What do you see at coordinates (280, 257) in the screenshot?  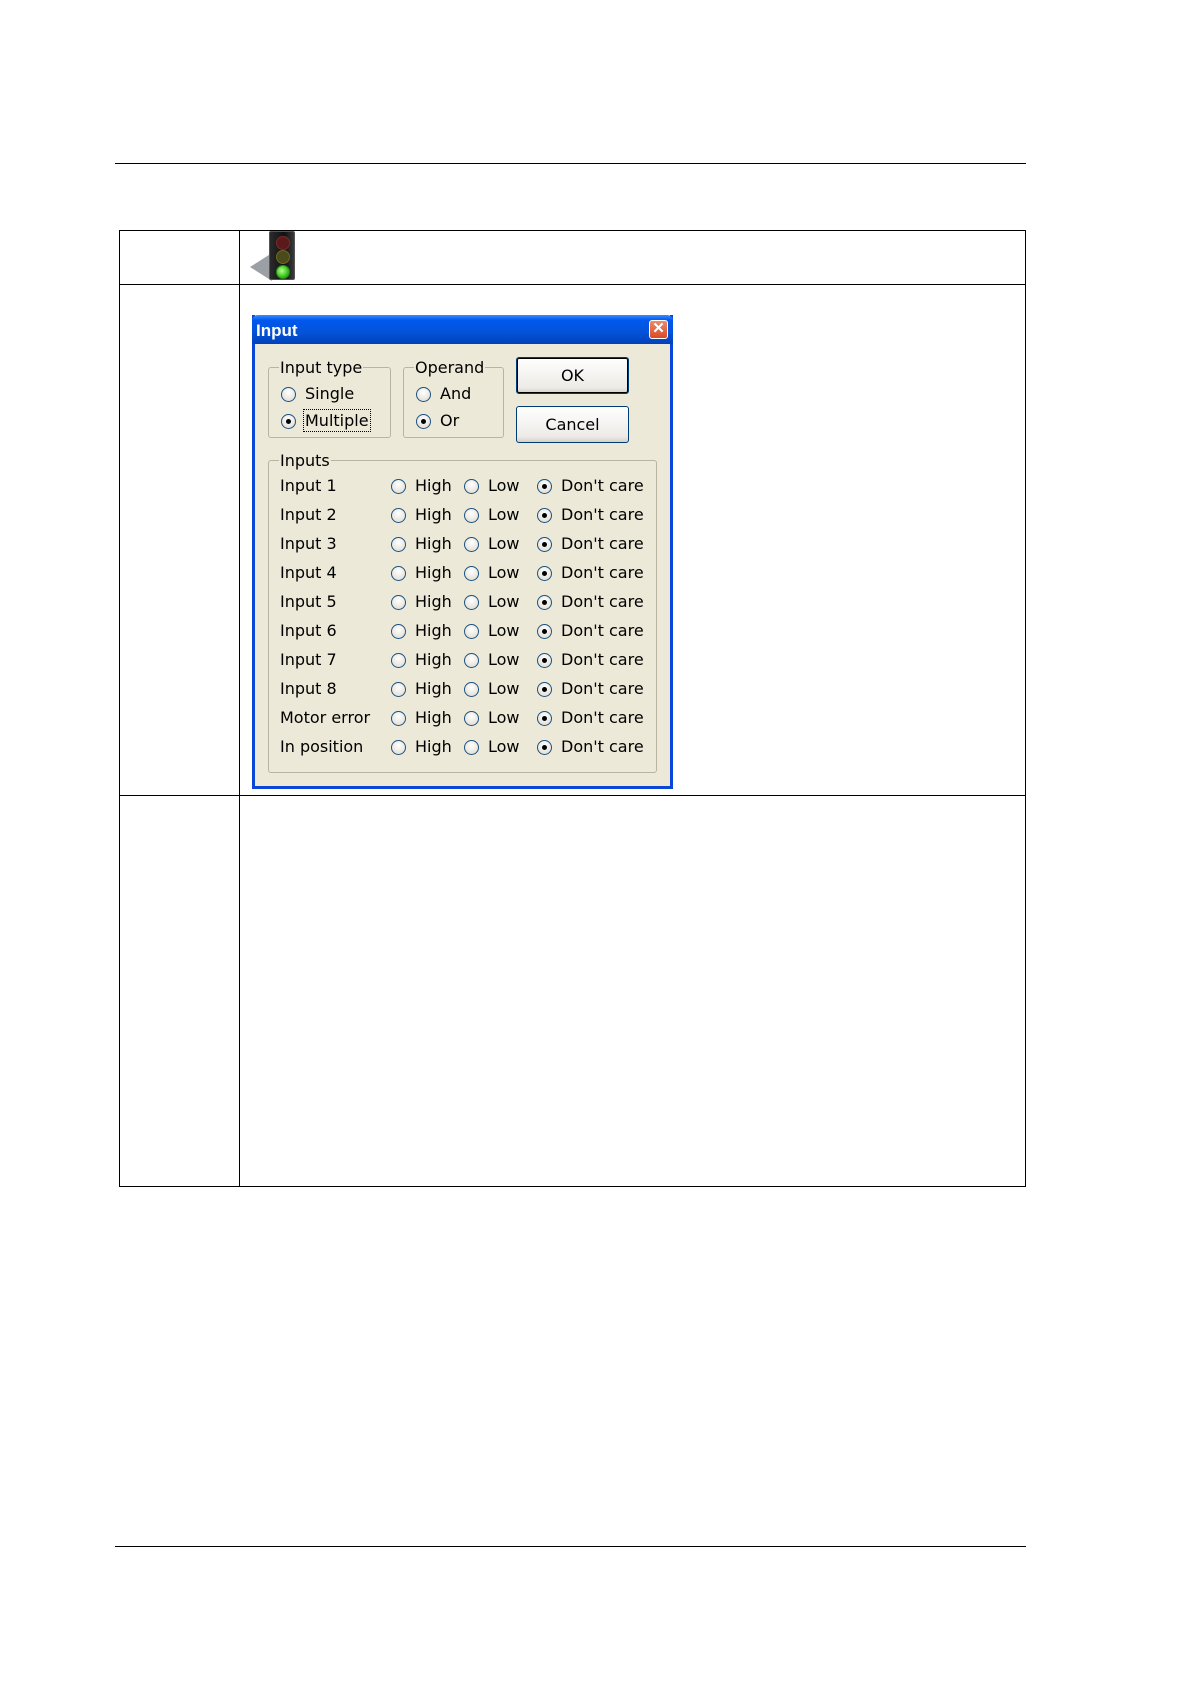 I see `traffic-light-icon` at bounding box center [280, 257].